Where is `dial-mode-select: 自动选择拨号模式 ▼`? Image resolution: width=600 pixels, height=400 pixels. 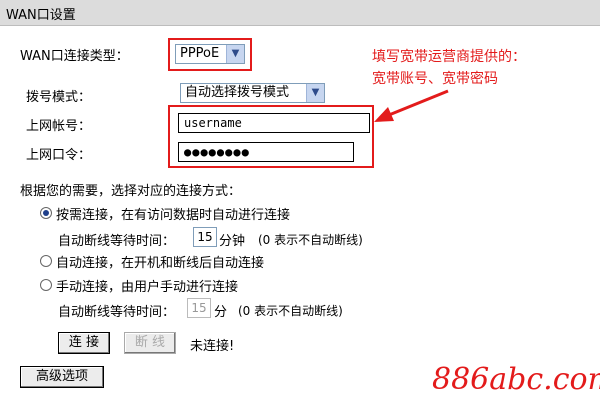 dial-mode-select: 自动选择拨号模式 ▼ is located at coordinates (252, 93).